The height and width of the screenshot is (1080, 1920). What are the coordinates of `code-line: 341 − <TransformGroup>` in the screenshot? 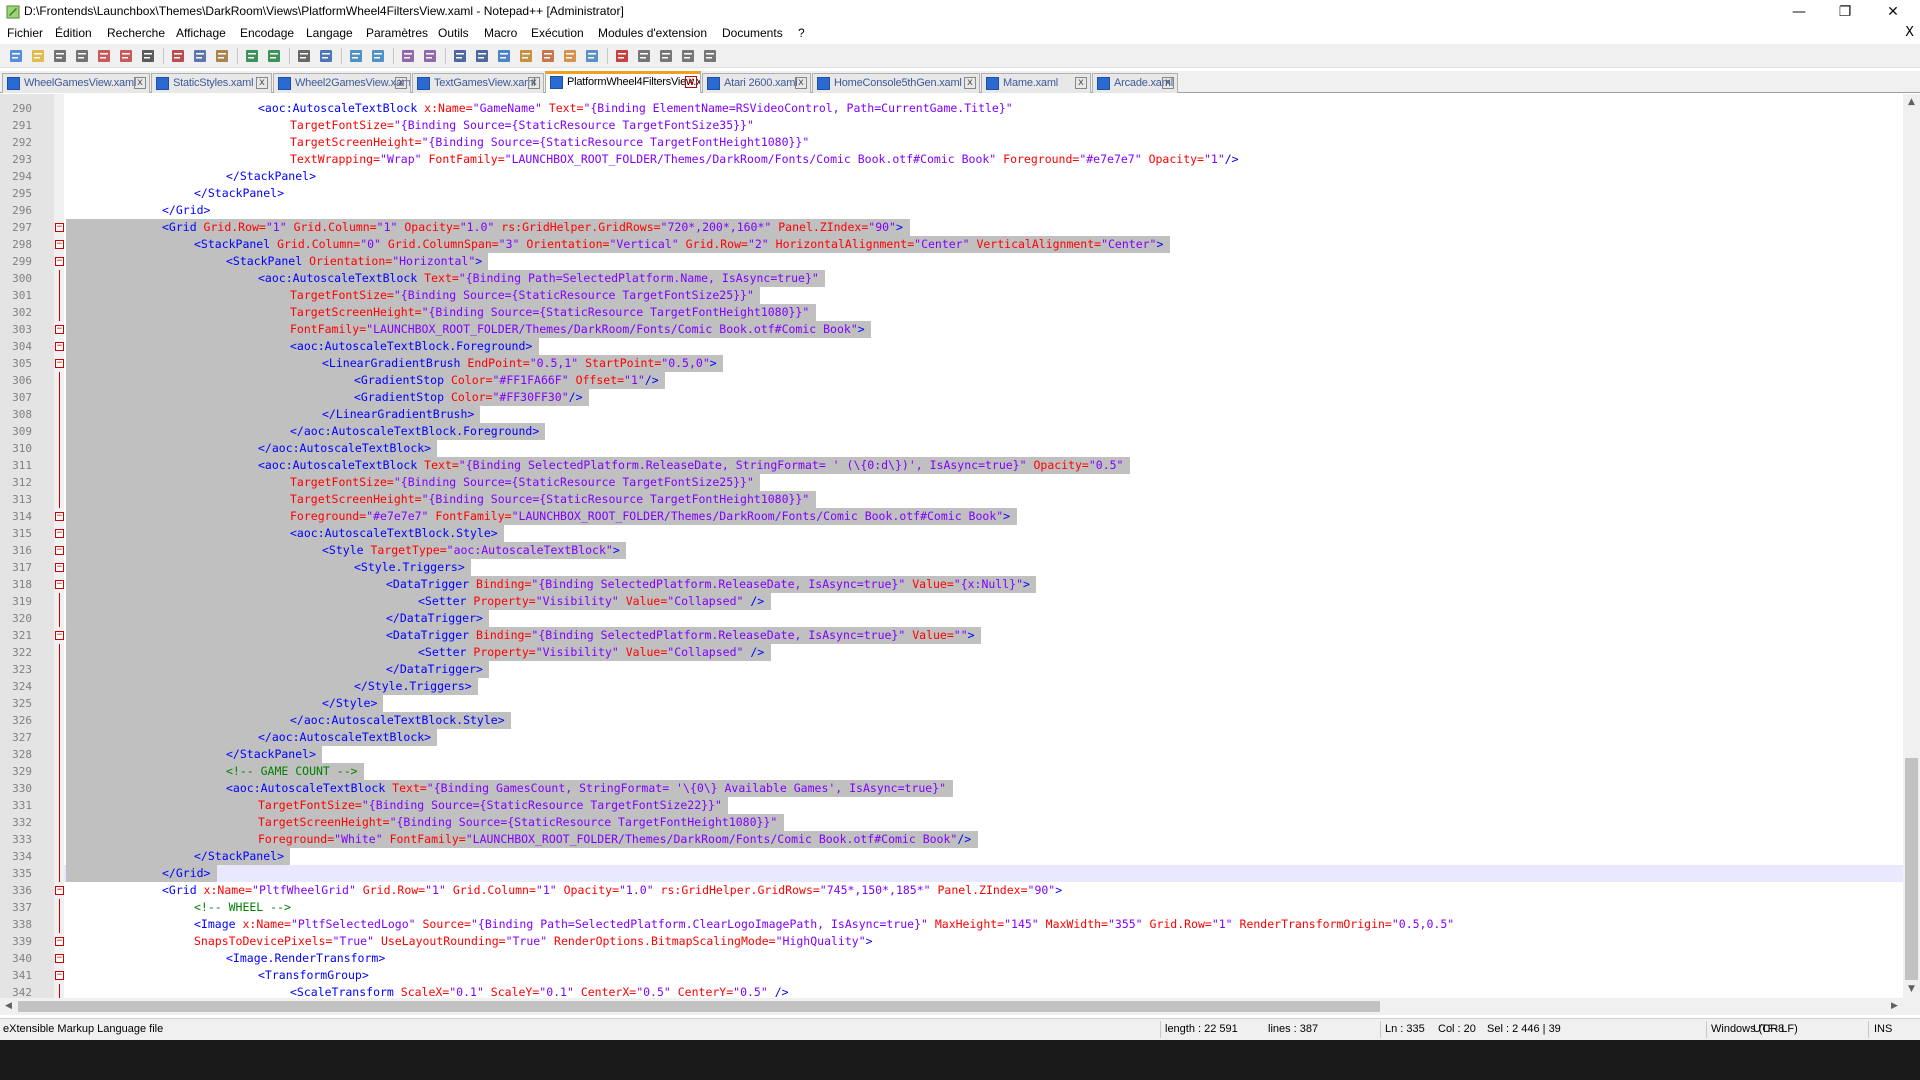 It's located at (951, 975).